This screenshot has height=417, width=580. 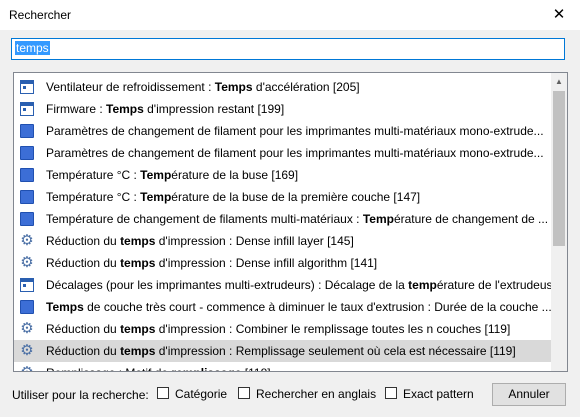 What do you see at coordinates (559, 168) in the screenshot?
I see `scrollbar-thumb` at bounding box center [559, 168].